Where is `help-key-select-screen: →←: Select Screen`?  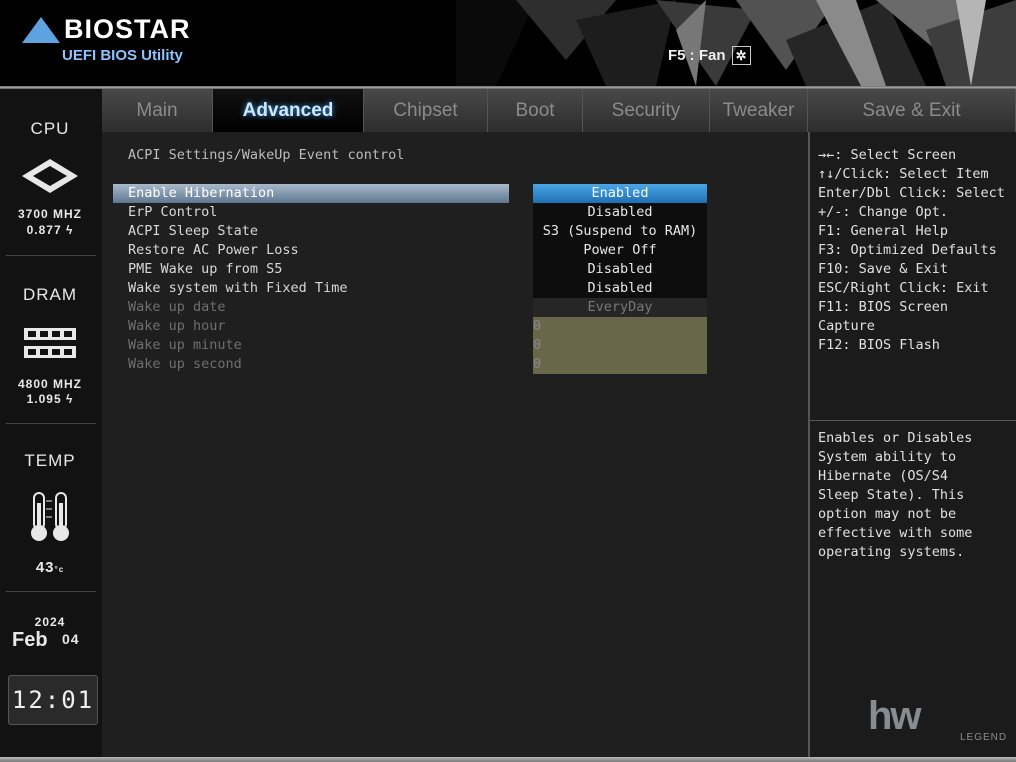
help-key-select-screen: →←: Select Screen is located at coordinates (887, 155).